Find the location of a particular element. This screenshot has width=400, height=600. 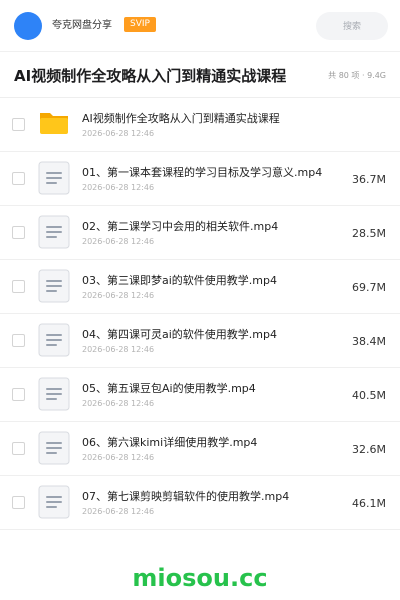

file-size: 40.5M is located at coordinates (369, 395).